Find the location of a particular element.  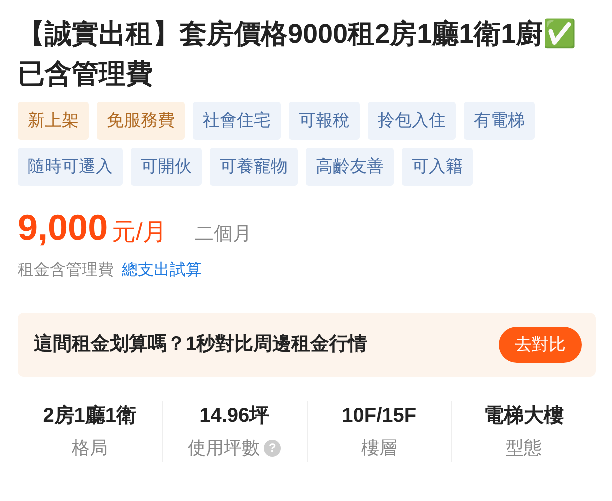

price-note: 租金含管理費 is located at coordinates (66, 270).